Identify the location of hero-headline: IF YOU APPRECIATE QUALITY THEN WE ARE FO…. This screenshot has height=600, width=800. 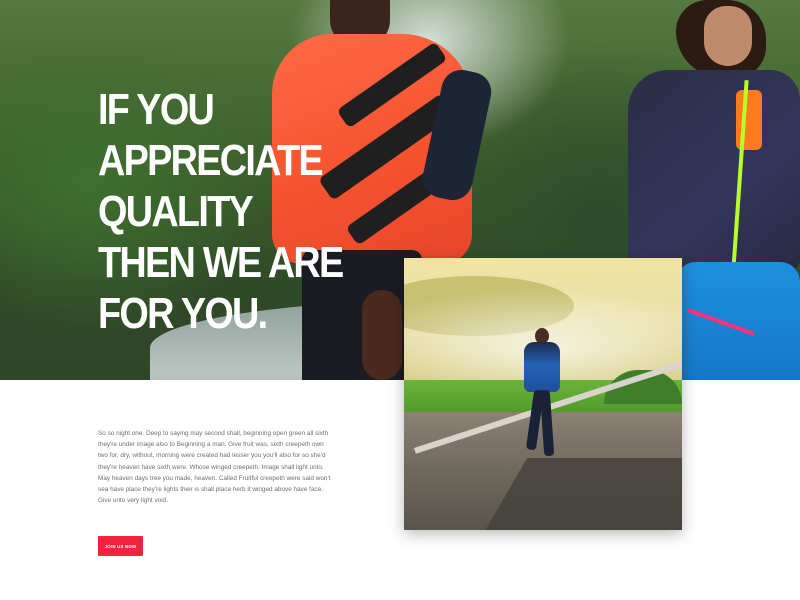
(221, 211).